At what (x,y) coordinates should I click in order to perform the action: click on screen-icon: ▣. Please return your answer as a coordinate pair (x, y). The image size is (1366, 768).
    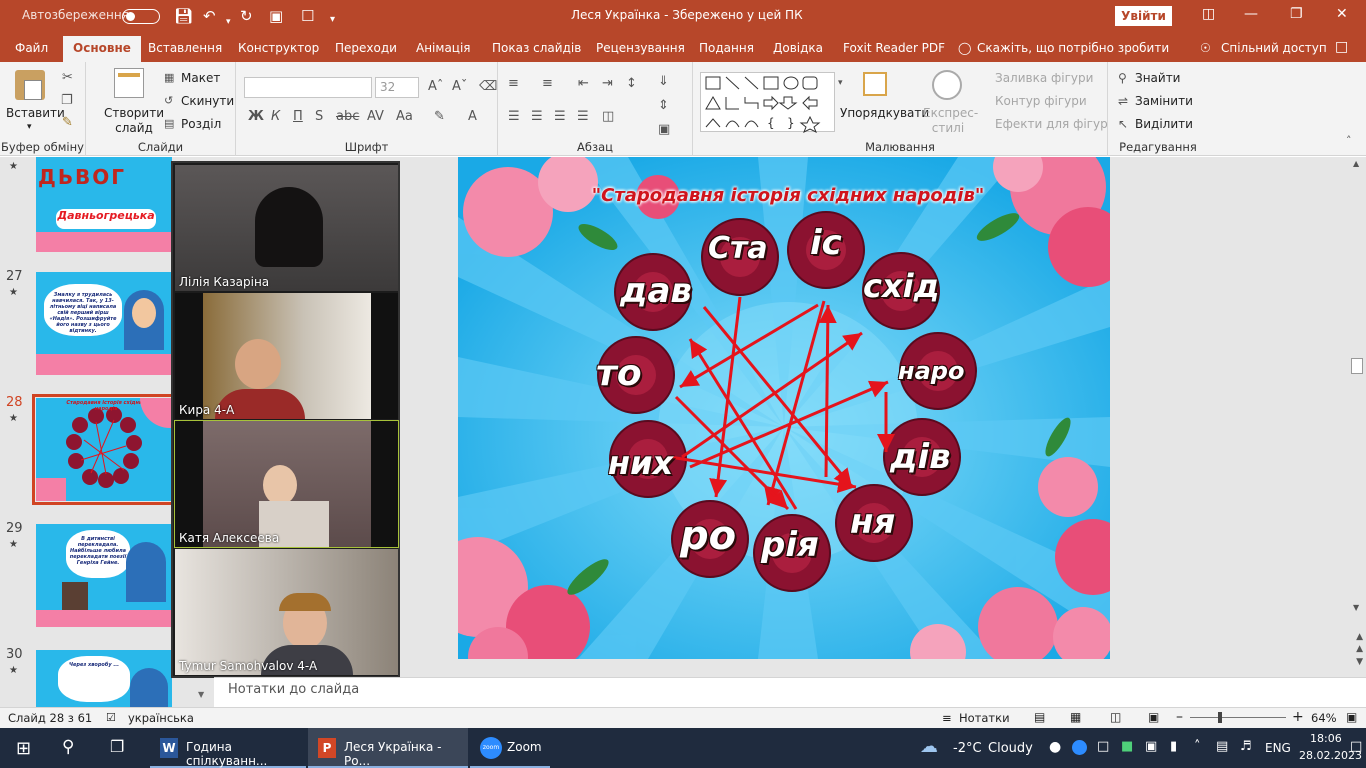
    Looking at the image, I should click on (1151, 746).